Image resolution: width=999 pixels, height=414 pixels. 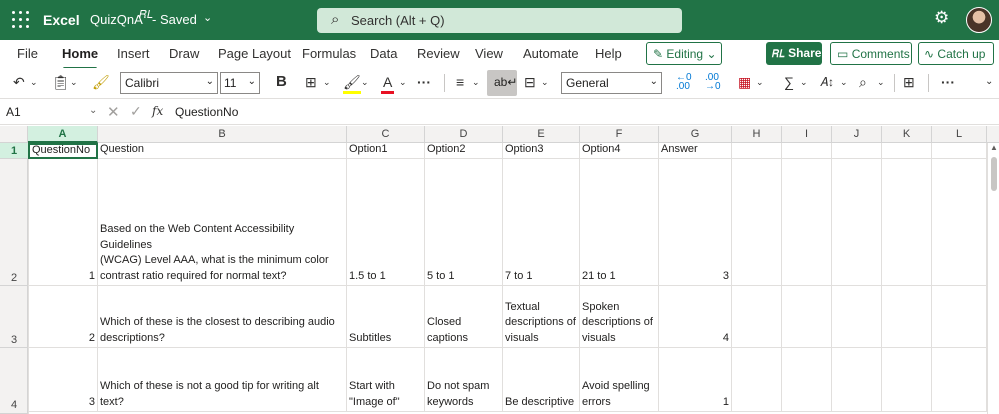 I want to click on analyze-data-icon: ⊞, so click(x=909, y=82).